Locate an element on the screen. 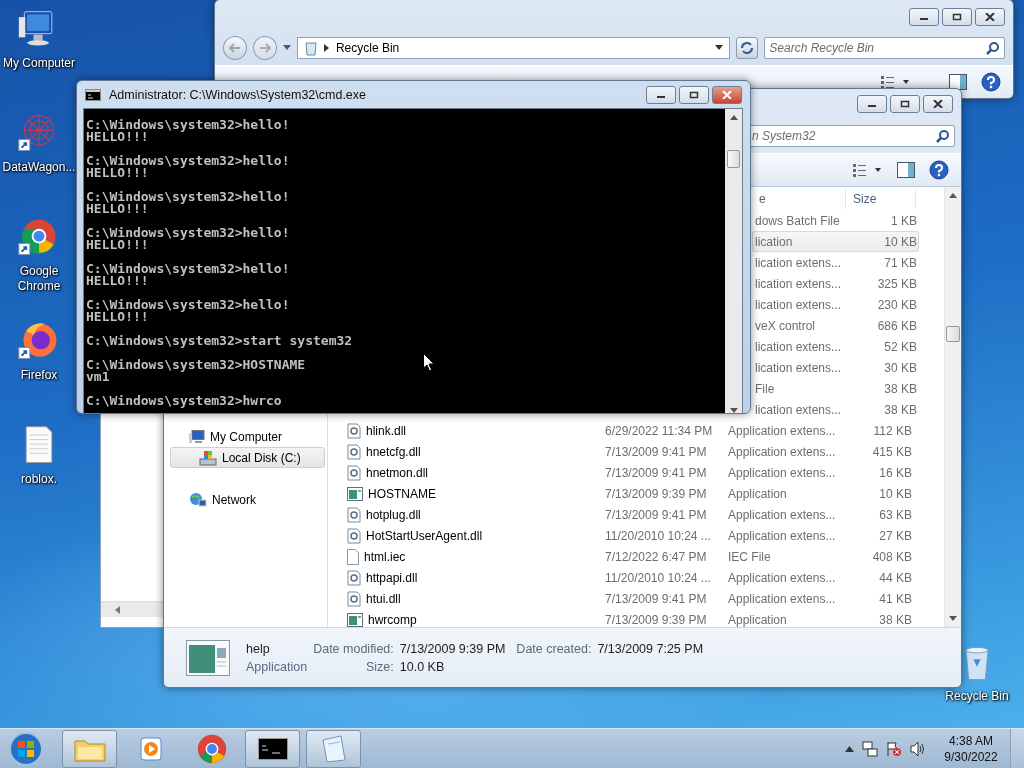  date-cell-text: 7/13/2009 9:39 PM is located at coordinates (656, 493).